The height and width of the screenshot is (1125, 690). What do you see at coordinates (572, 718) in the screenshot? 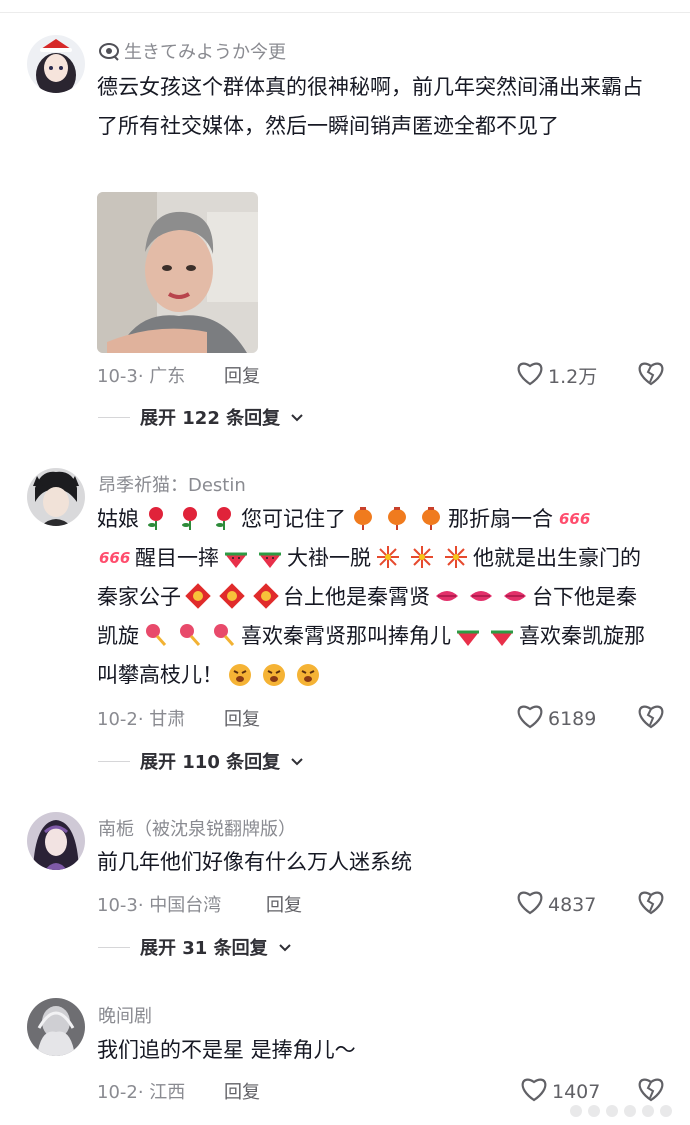
I see `like-count: 6189` at bounding box center [572, 718].